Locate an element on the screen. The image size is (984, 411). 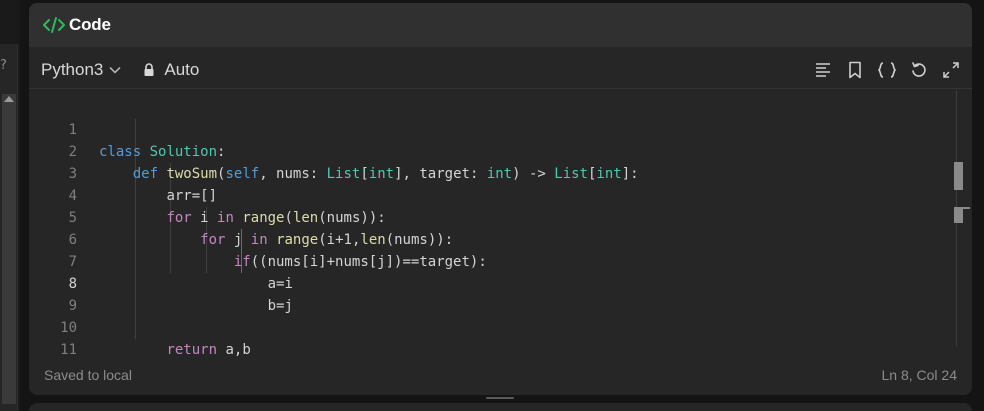
editor-toolbar: Python3 Auto is located at coordinates (500, 70).